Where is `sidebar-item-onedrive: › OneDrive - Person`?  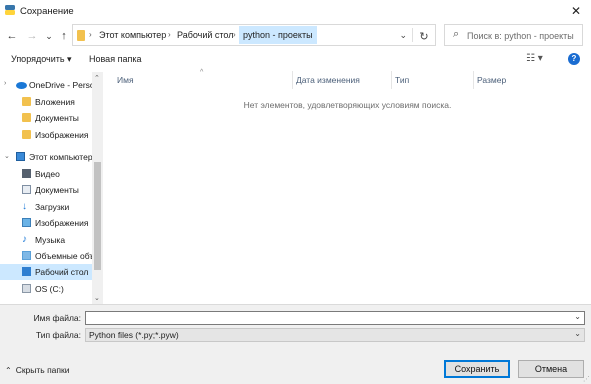
sidebar-item-onedrive: › OneDrive - Person is located at coordinates (46, 85).